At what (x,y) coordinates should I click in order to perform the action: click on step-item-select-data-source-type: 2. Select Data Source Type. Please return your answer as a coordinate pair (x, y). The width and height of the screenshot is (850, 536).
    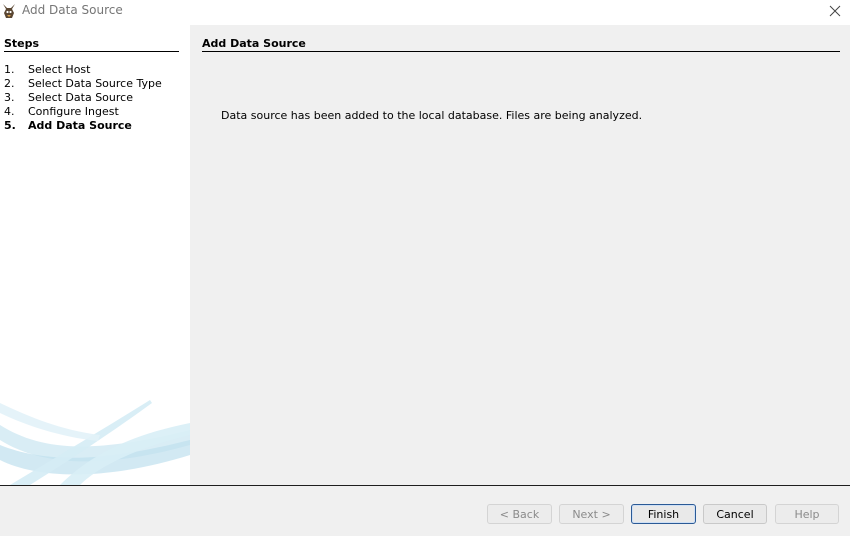
    Looking at the image, I should click on (83, 84).